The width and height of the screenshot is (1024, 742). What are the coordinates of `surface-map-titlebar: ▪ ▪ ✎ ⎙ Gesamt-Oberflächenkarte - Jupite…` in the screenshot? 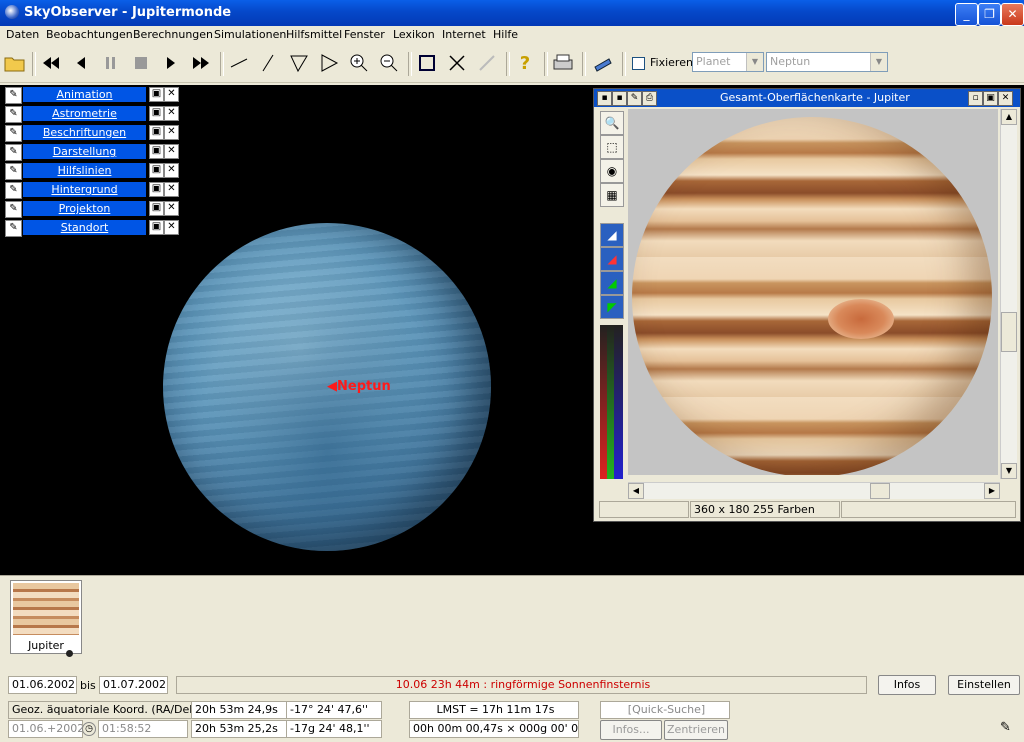 It's located at (807, 98).